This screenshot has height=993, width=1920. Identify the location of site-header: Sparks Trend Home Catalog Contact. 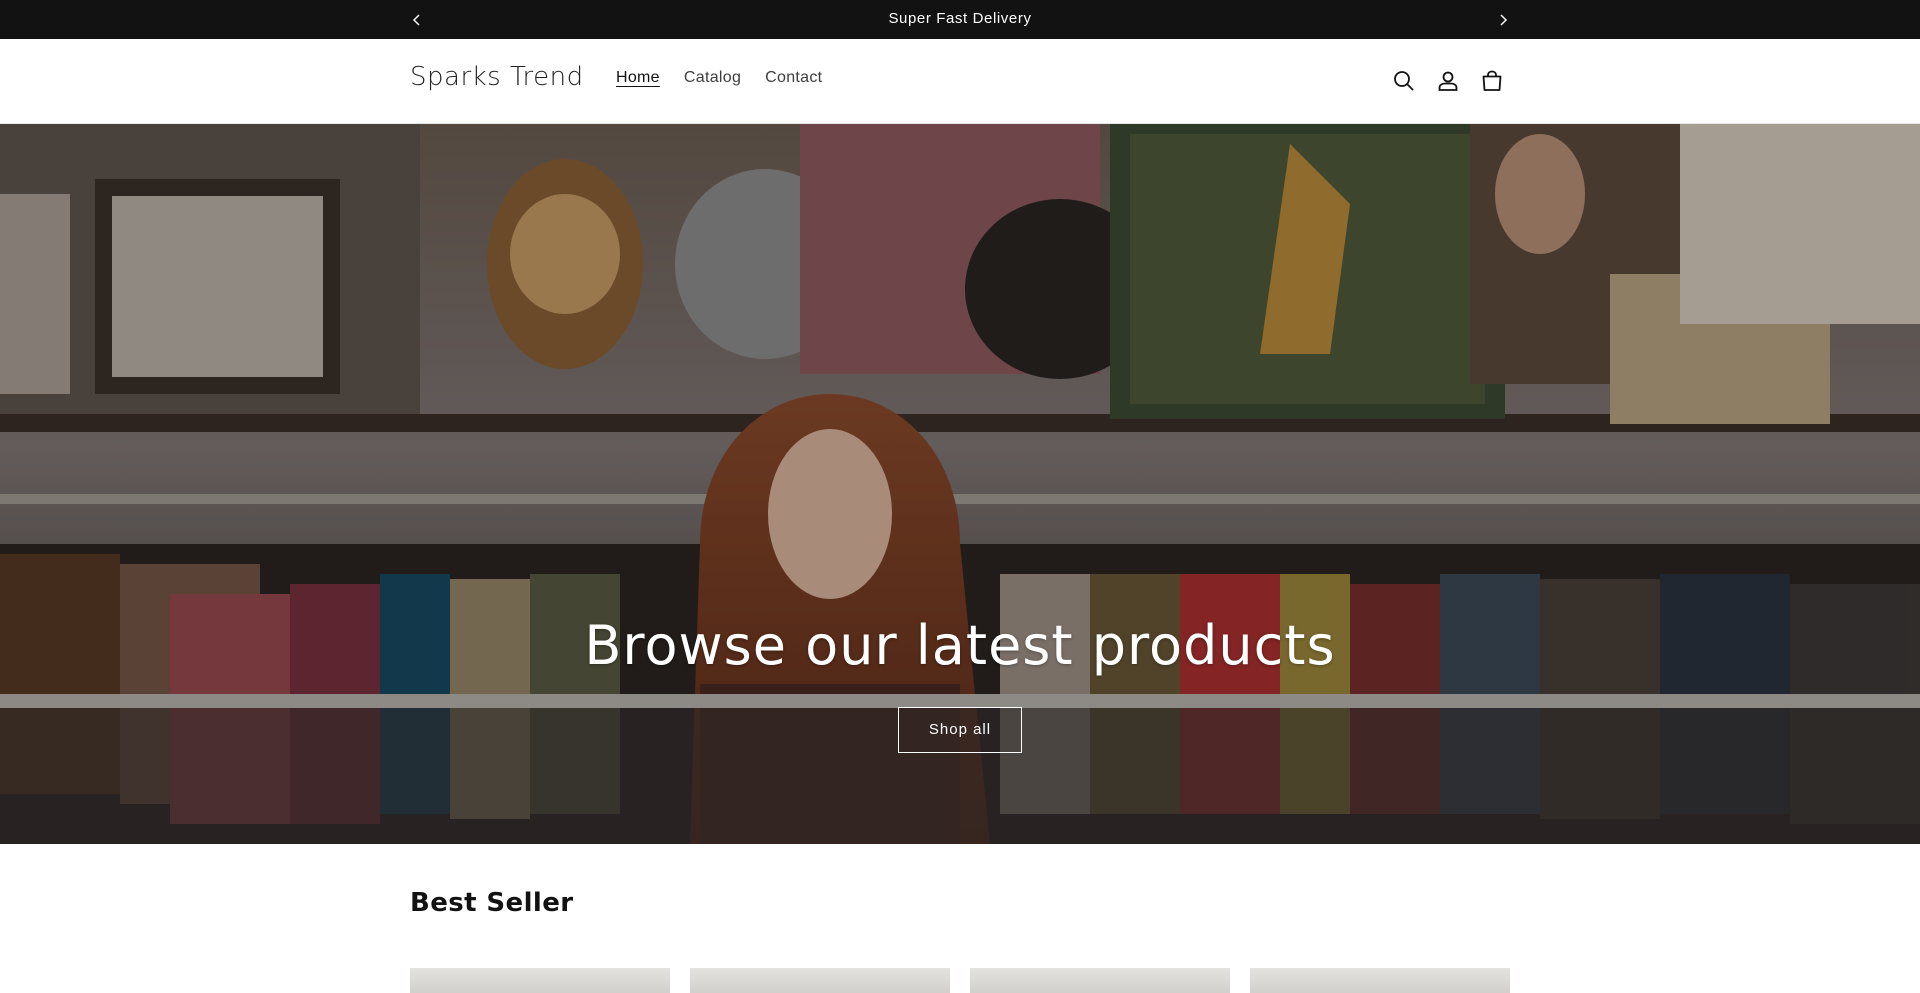
(960, 81).